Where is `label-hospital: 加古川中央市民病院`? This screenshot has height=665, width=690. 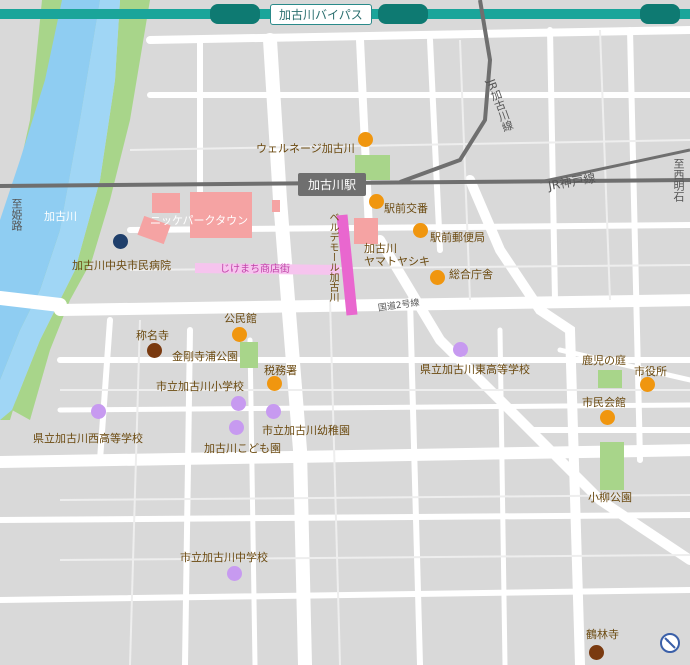
label-hospital: 加古川中央市民病院 is located at coordinates (121, 265).